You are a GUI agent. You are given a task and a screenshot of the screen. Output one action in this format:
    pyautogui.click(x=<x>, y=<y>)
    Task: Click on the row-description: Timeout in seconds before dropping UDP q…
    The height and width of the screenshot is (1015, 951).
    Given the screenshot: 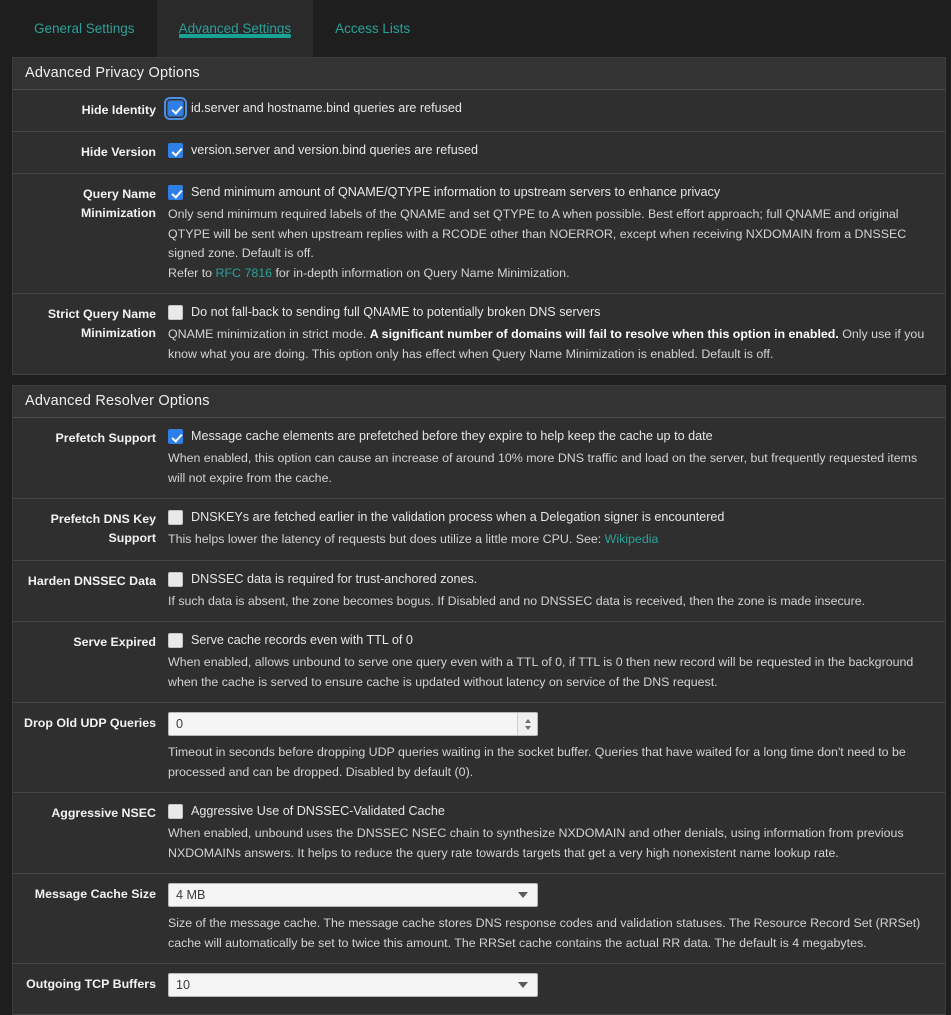 What is the action you would take?
    pyautogui.click(x=537, y=762)
    